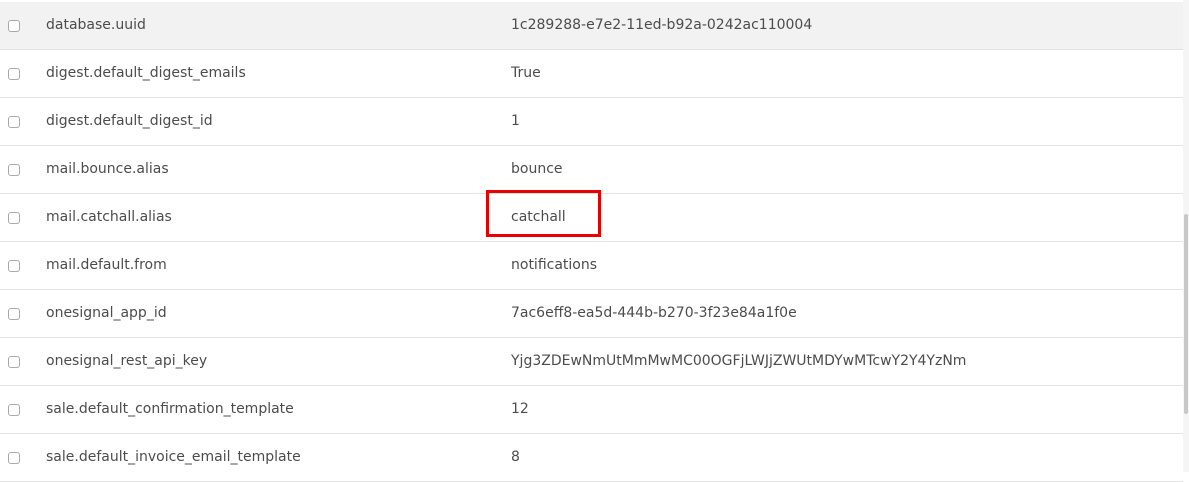 The image size is (1189, 482). I want to click on table-row: mail.default.from notifications, so click(591, 266).